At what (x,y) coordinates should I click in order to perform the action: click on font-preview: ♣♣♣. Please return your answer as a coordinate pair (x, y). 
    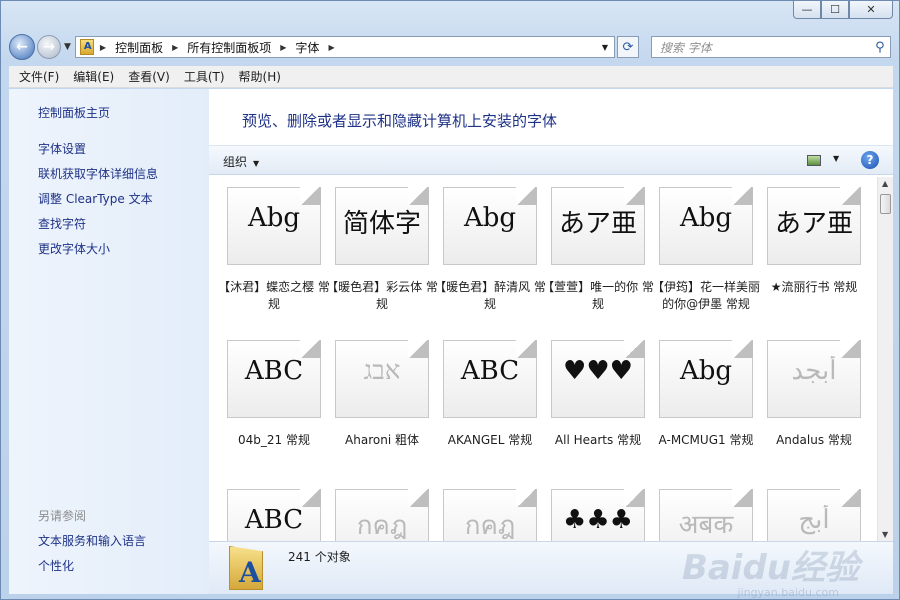
    Looking at the image, I should click on (598, 520).